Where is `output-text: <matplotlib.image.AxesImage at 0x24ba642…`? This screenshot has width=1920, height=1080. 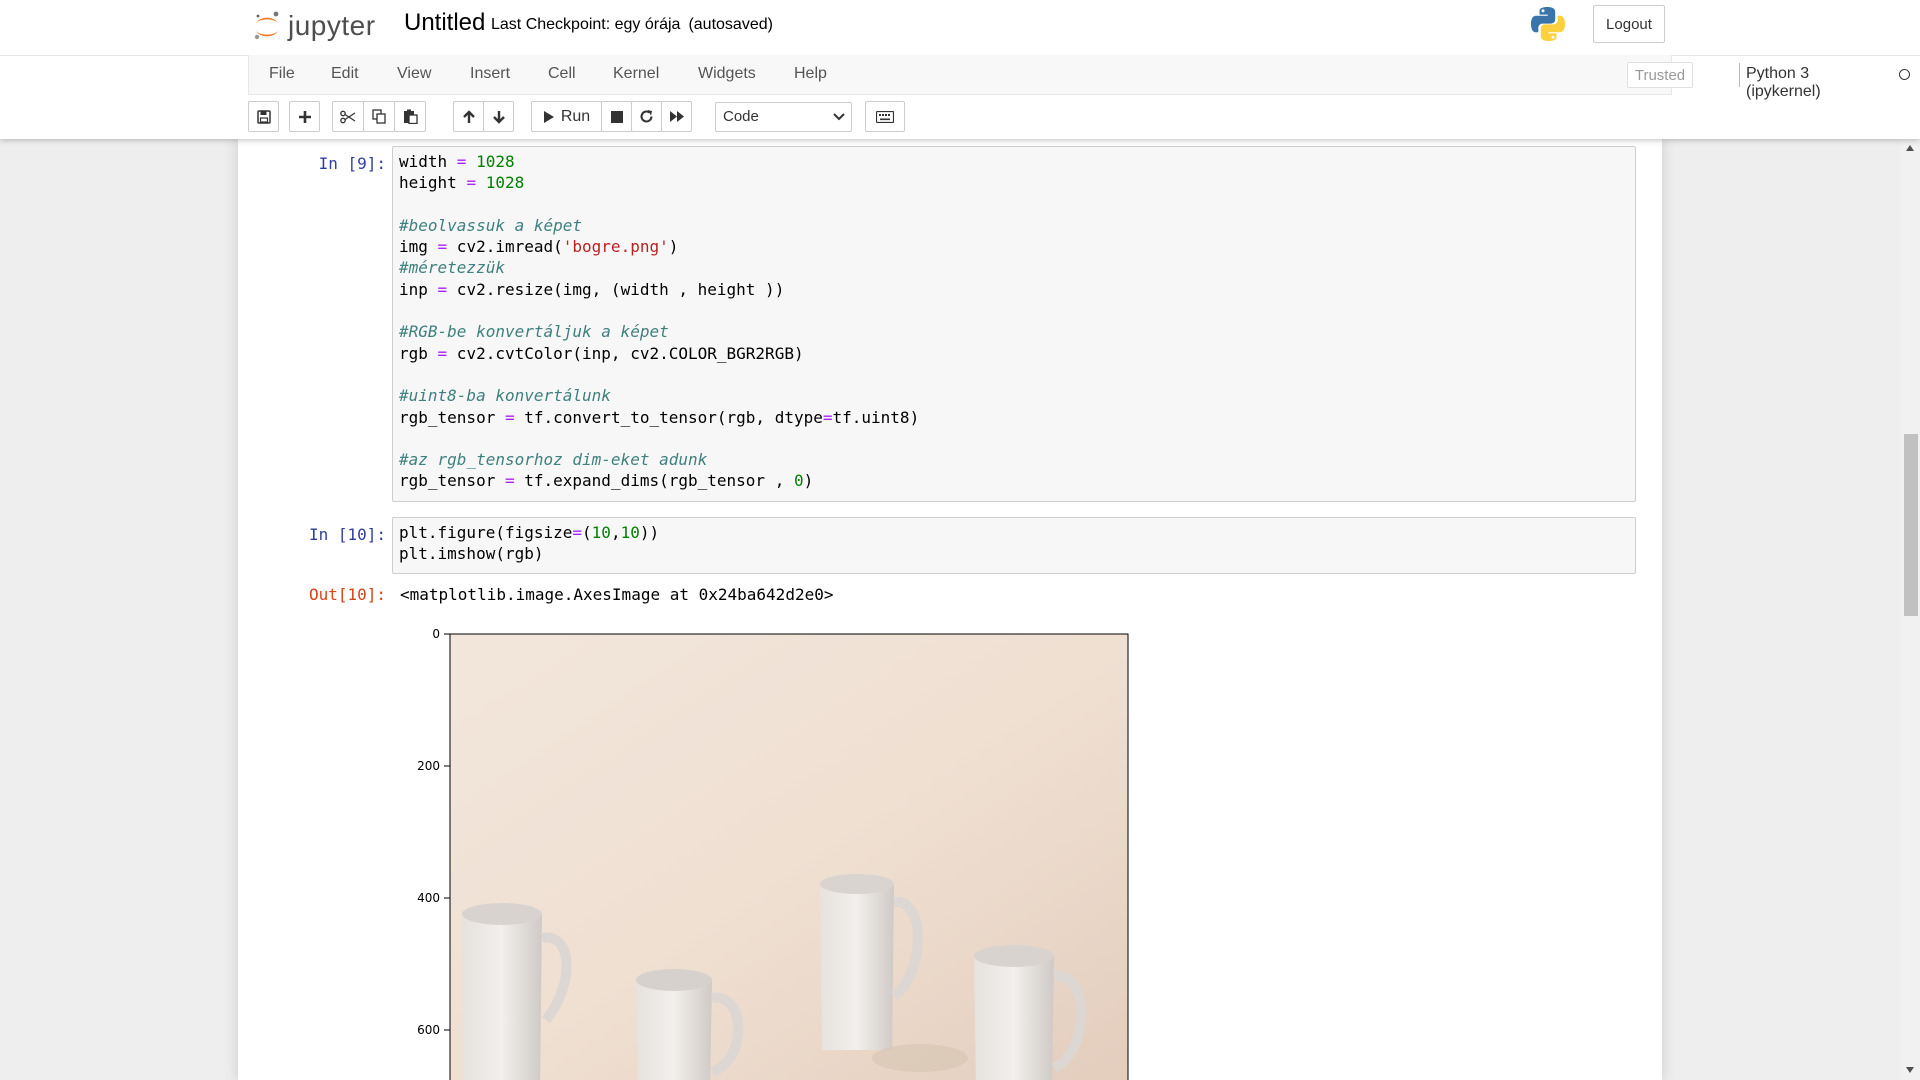 output-text: <matplotlib.image.AxesImage at 0x24ba642… is located at coordinates (617, 594).